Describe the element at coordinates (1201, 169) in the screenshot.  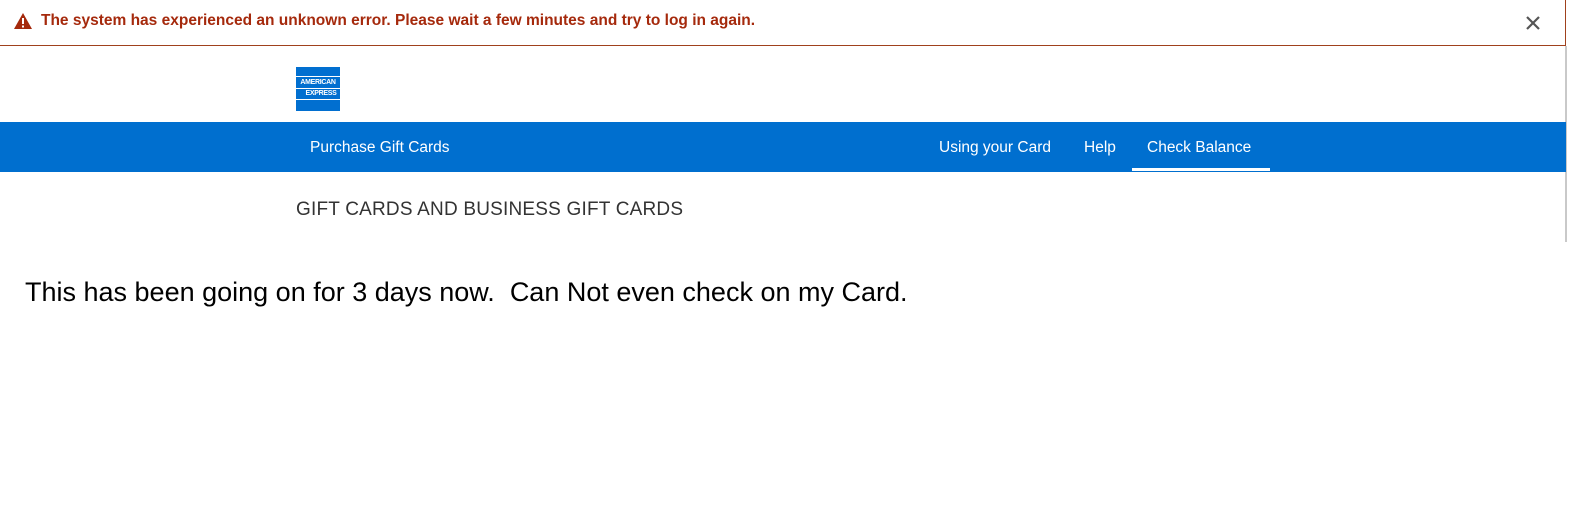
I see `nav-active-indicator` at that location.